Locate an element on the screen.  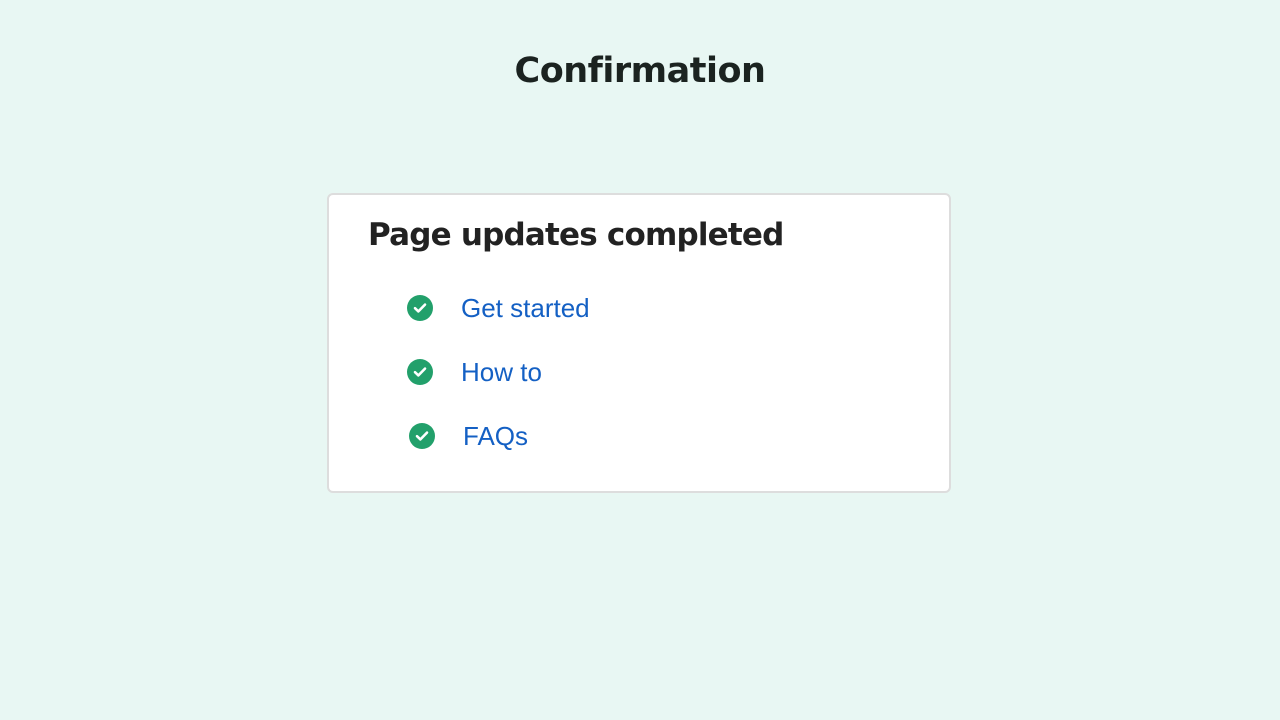
list-item: FAQs is located at coordinates (468, 436).